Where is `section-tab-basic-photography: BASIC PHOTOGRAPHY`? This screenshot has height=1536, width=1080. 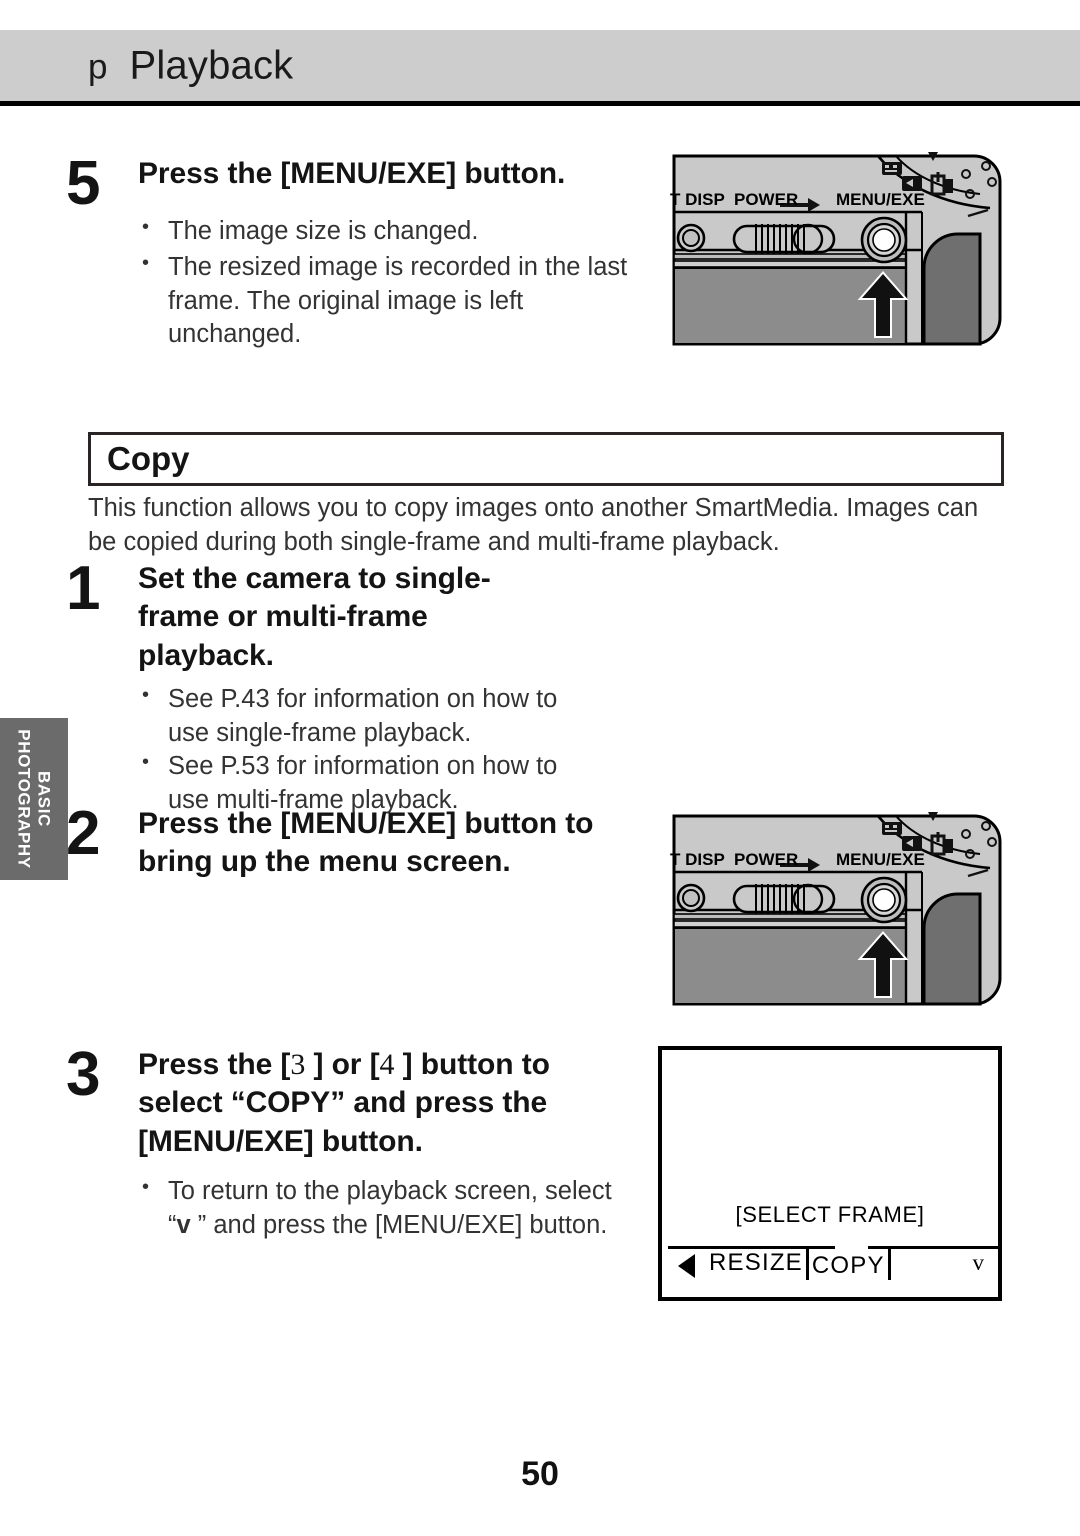 section-tab-basic-photography: BASIC PHOTOGRAPHY is located at coordinates (34, 799).